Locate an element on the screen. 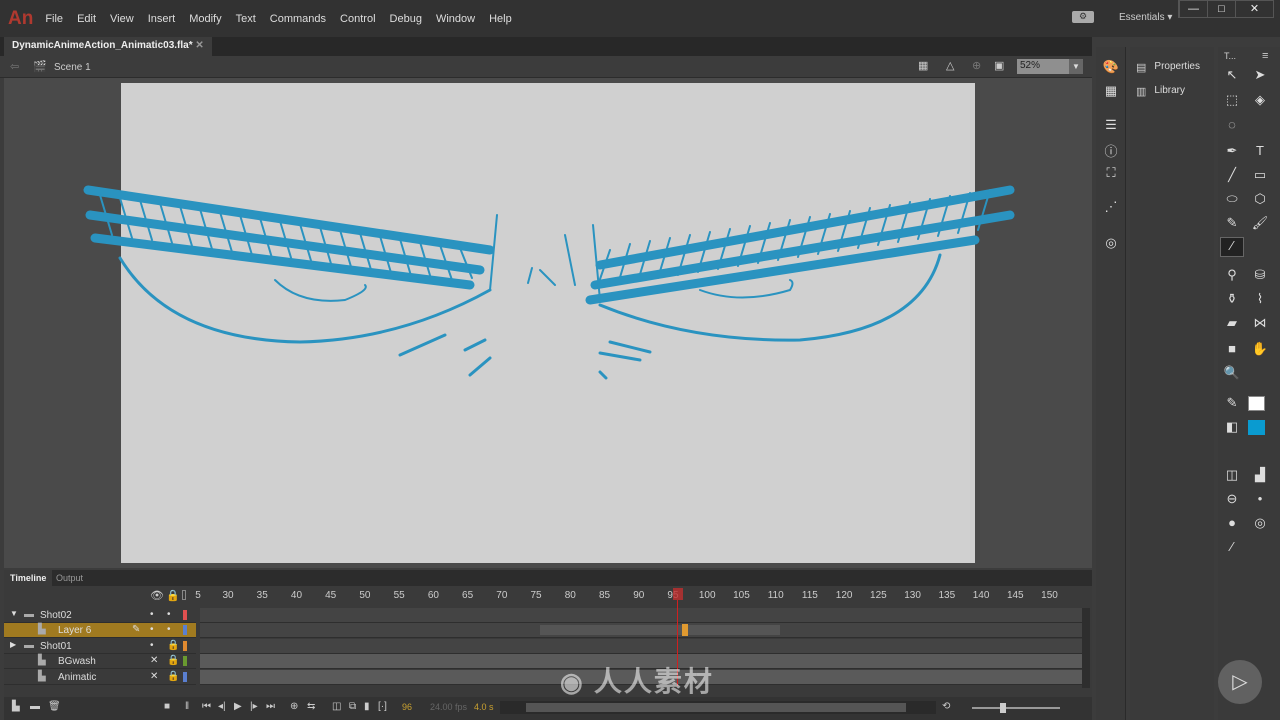  play-overlay-icon: ▷ is located at coordinates (1240, 682).